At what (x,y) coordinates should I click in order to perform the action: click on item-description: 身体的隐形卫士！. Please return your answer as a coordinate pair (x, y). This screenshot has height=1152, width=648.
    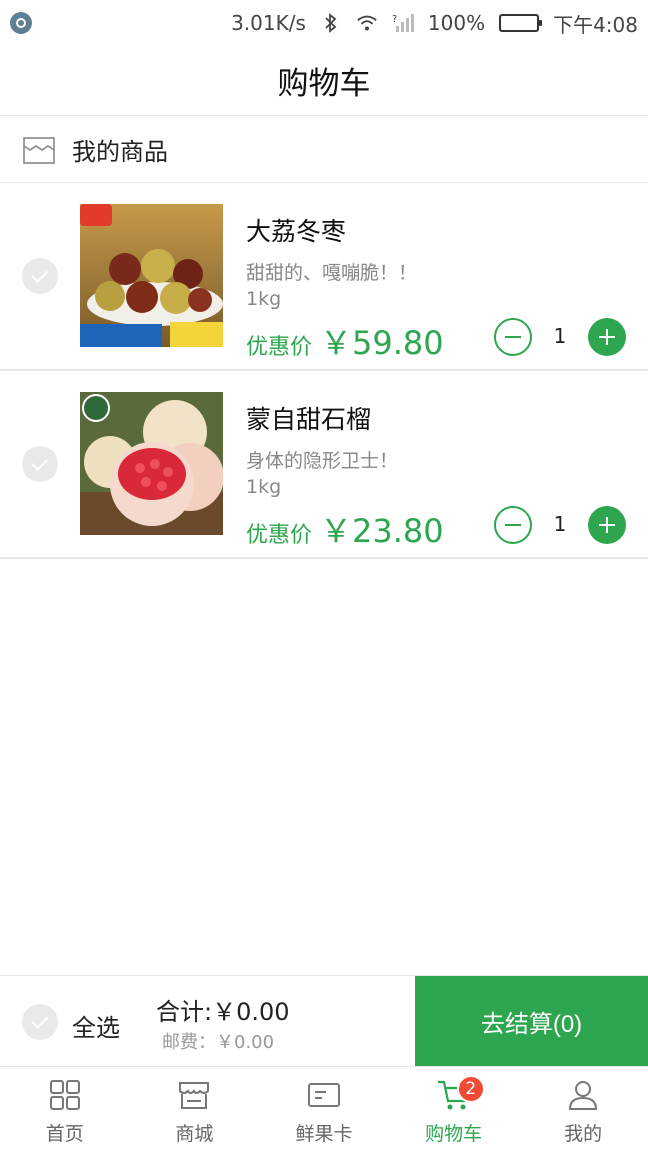
    Looking at the image, I should click on (322, 461).